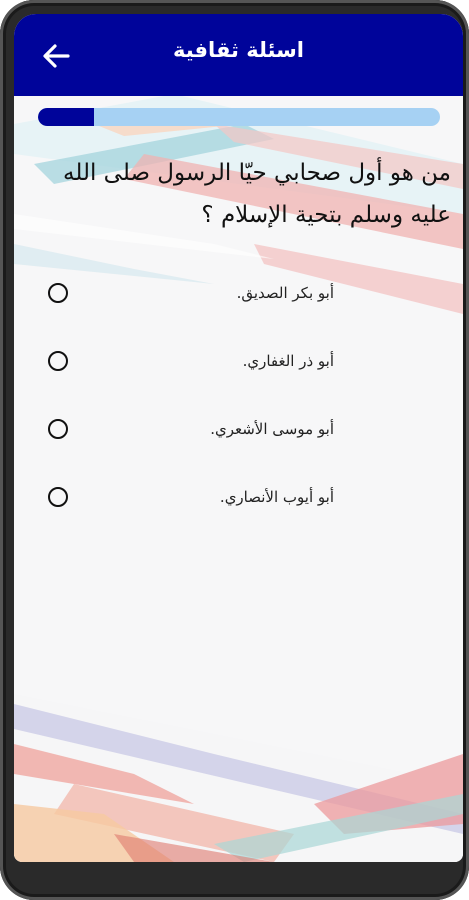 The height and width of the screenshot is (900, 469). I want to click on answer-option-4: أبو أيوب الأنصاري., so click(238, 497).